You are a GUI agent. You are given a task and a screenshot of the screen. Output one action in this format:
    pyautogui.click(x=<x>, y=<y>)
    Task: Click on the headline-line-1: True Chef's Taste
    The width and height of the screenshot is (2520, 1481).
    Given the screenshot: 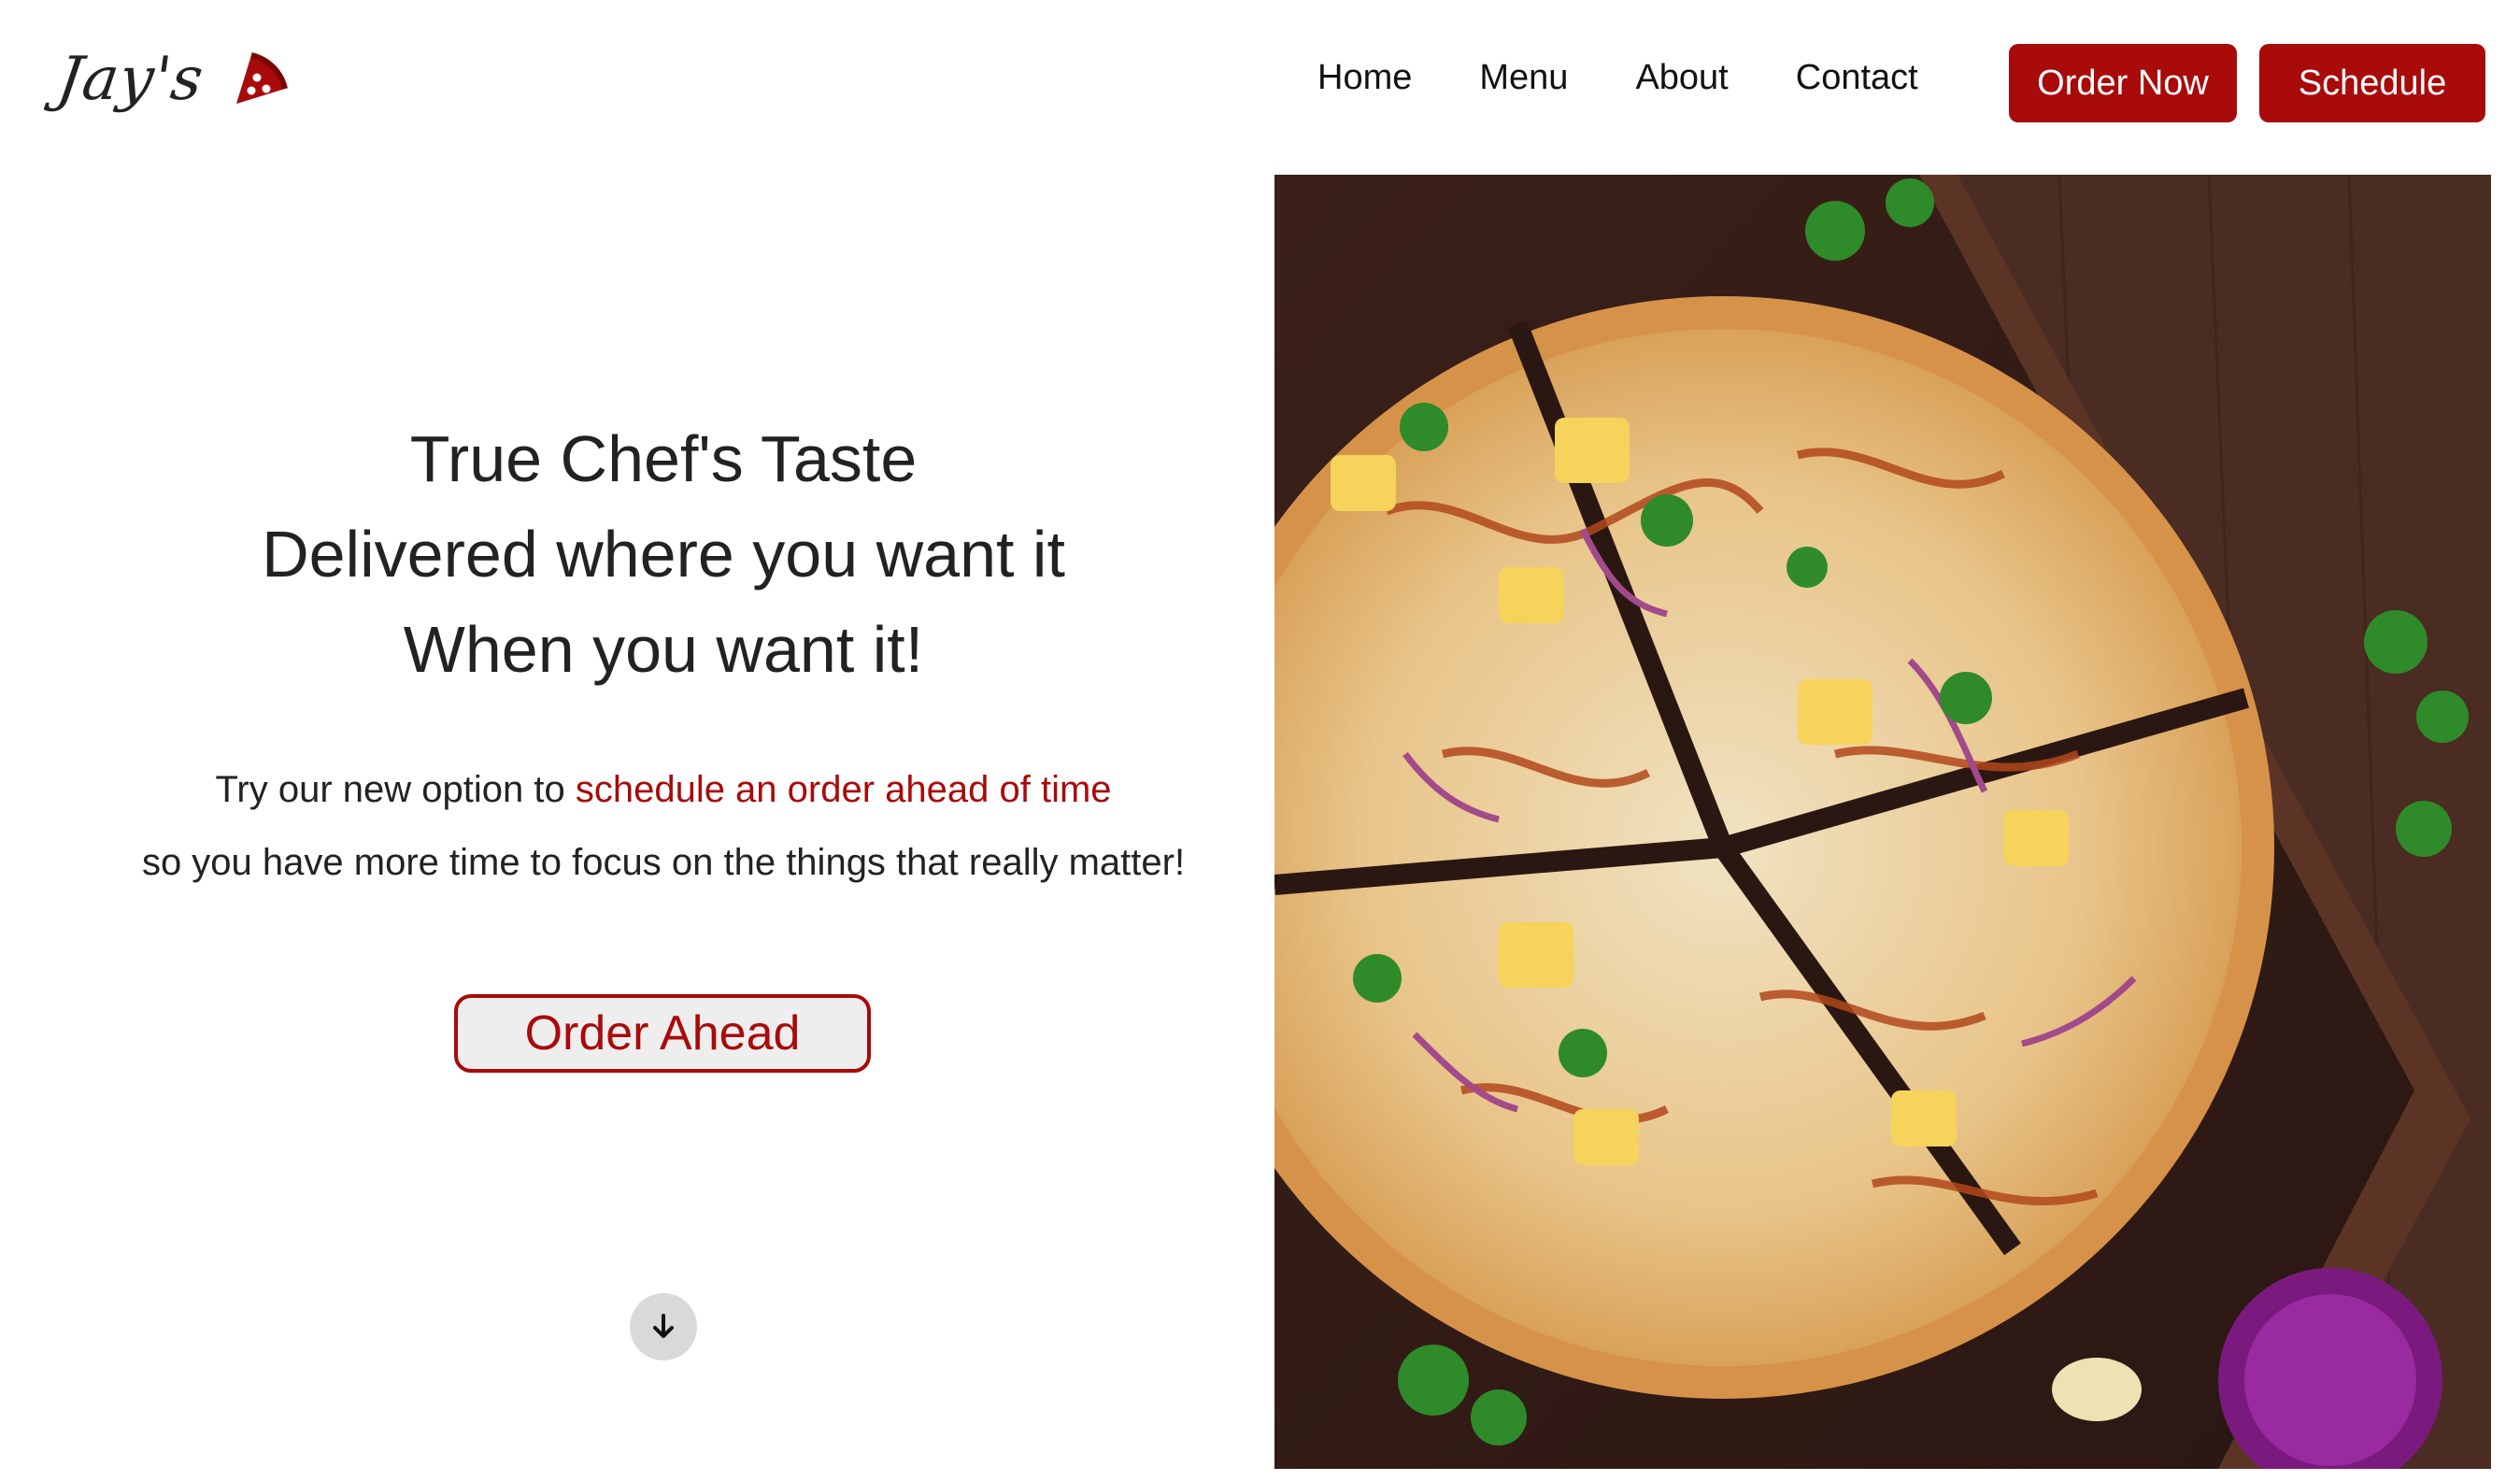 What is the action you would take?
    pyautogui.click(x=663, y=458)
    